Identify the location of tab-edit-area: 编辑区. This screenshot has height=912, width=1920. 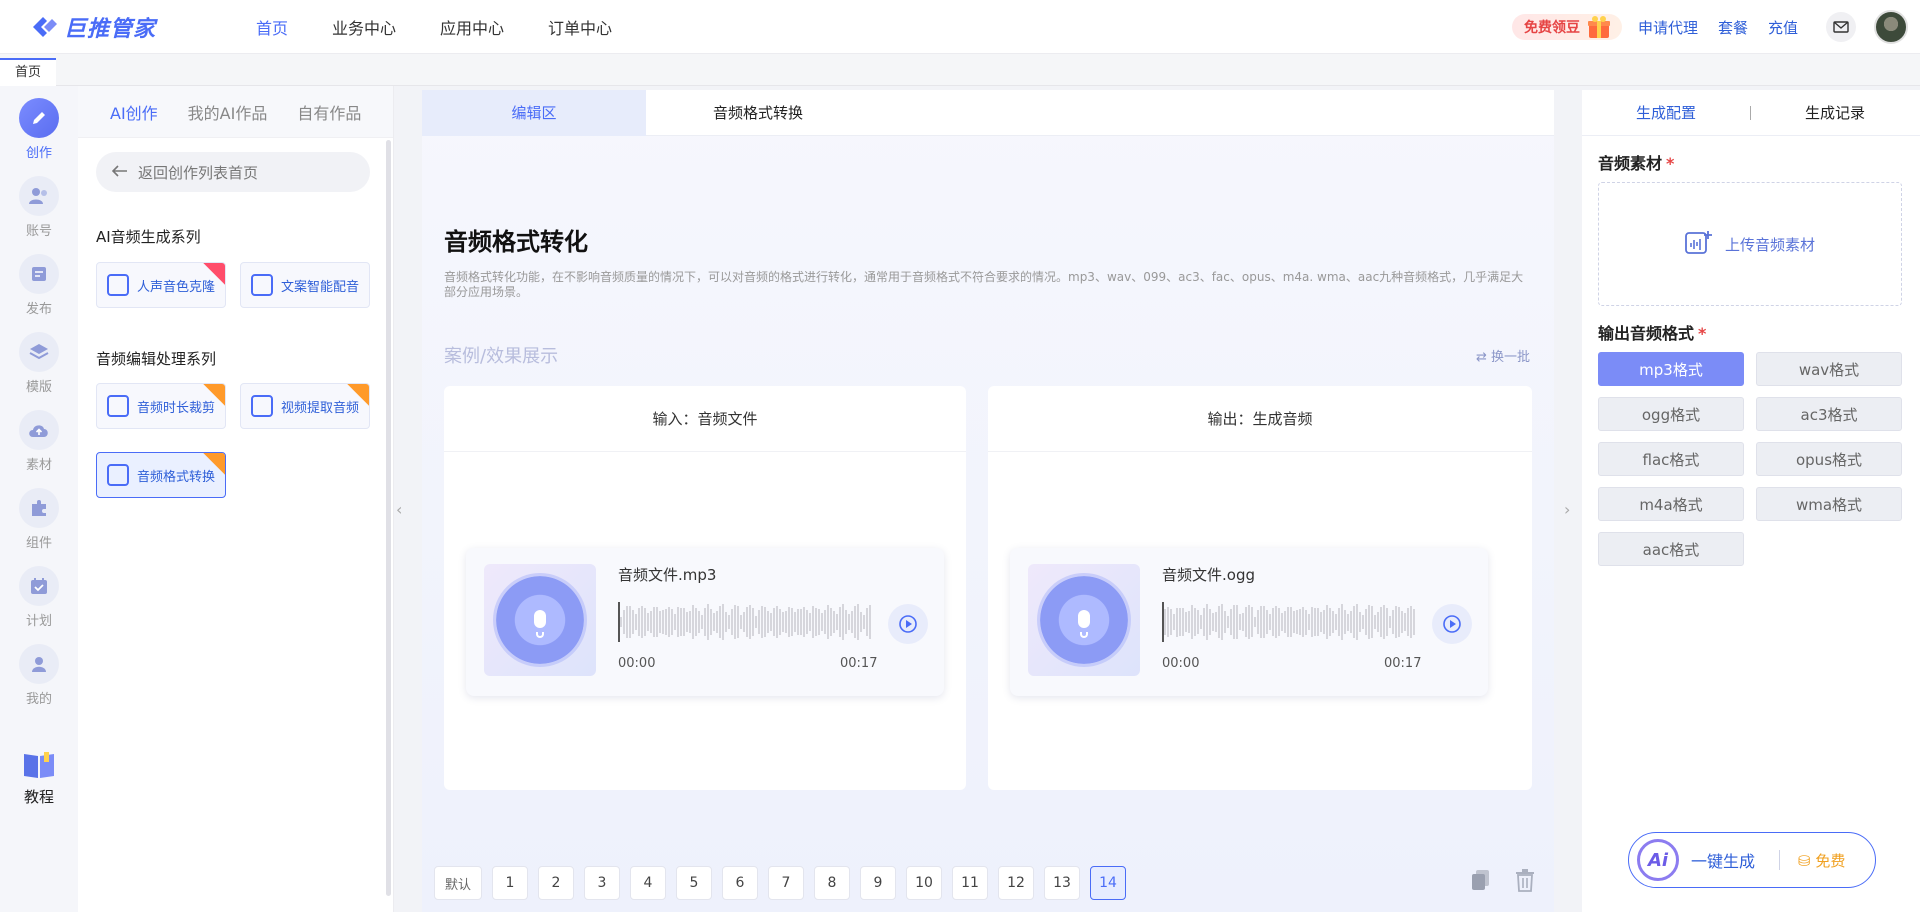
(534, 113).